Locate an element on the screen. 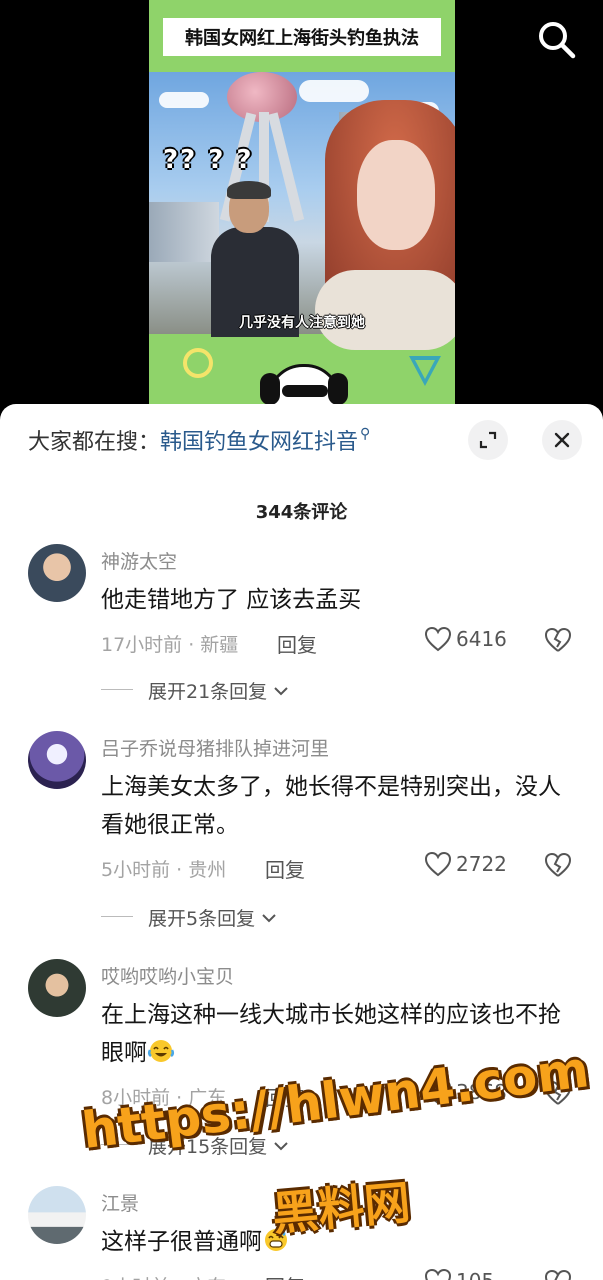  comment-meta: 17小时前 · 新疆 is located at coordinates (170, 645).